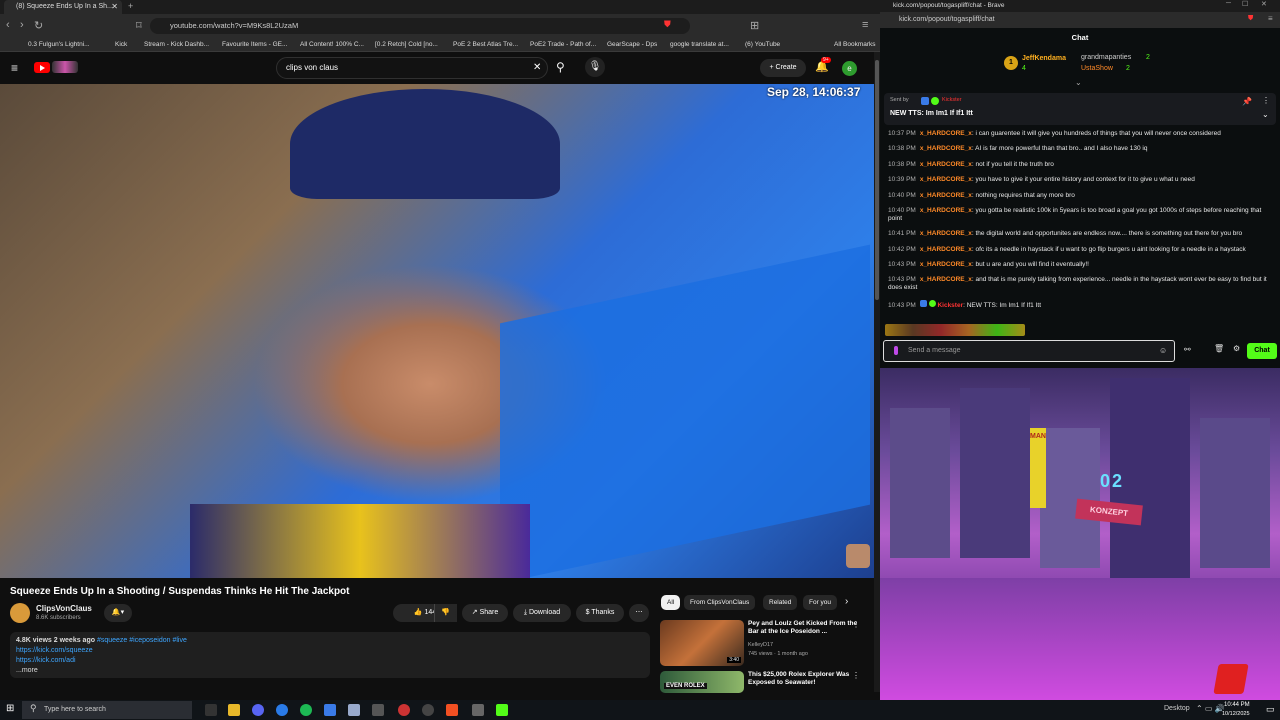 This screenshot has height=720, width=1280. I want to click on description-link: https://kick.com/adi, so click(330, 661).